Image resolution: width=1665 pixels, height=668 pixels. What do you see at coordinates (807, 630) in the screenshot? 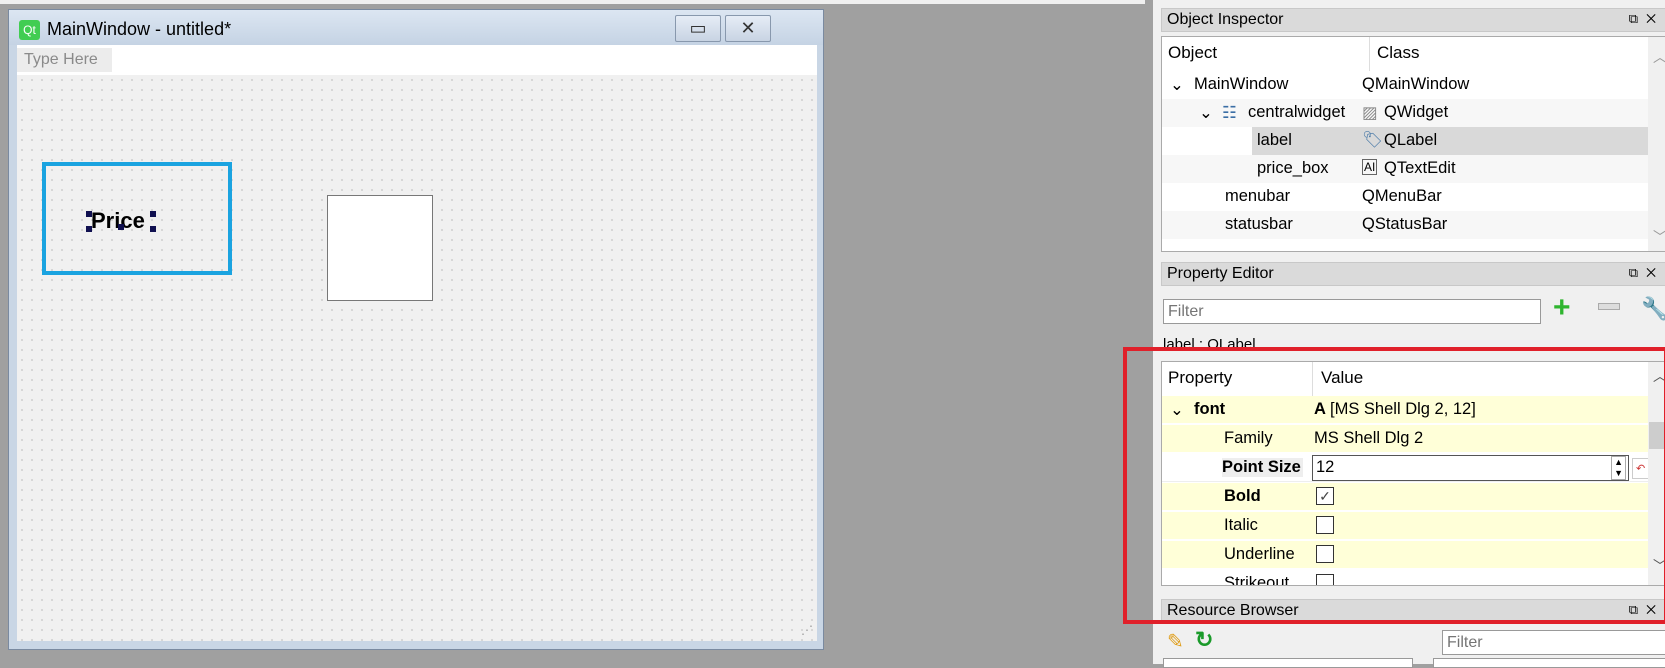
I see `size-grip-icon: ⋰` at bounding box center [807, 630].